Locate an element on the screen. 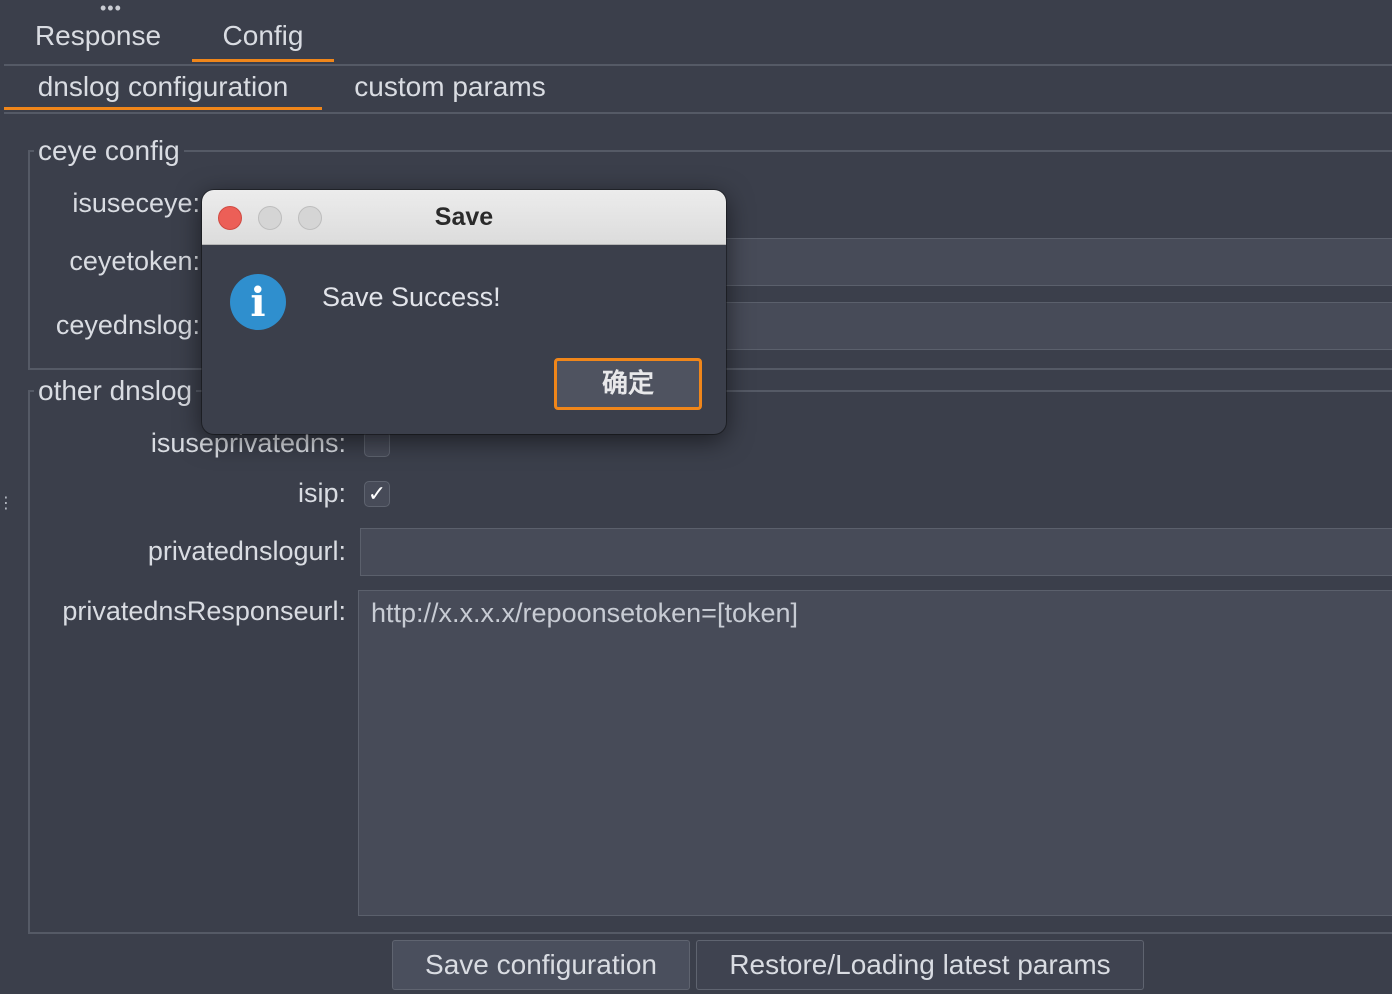  ok-button: 确定 is located at coordinates (628, 384).